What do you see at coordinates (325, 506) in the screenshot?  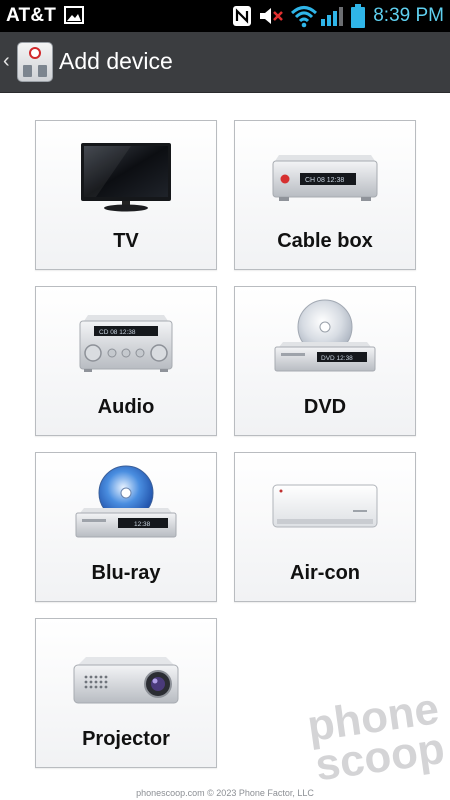 I see `air-con-icon` at bounding box center [325, 506].